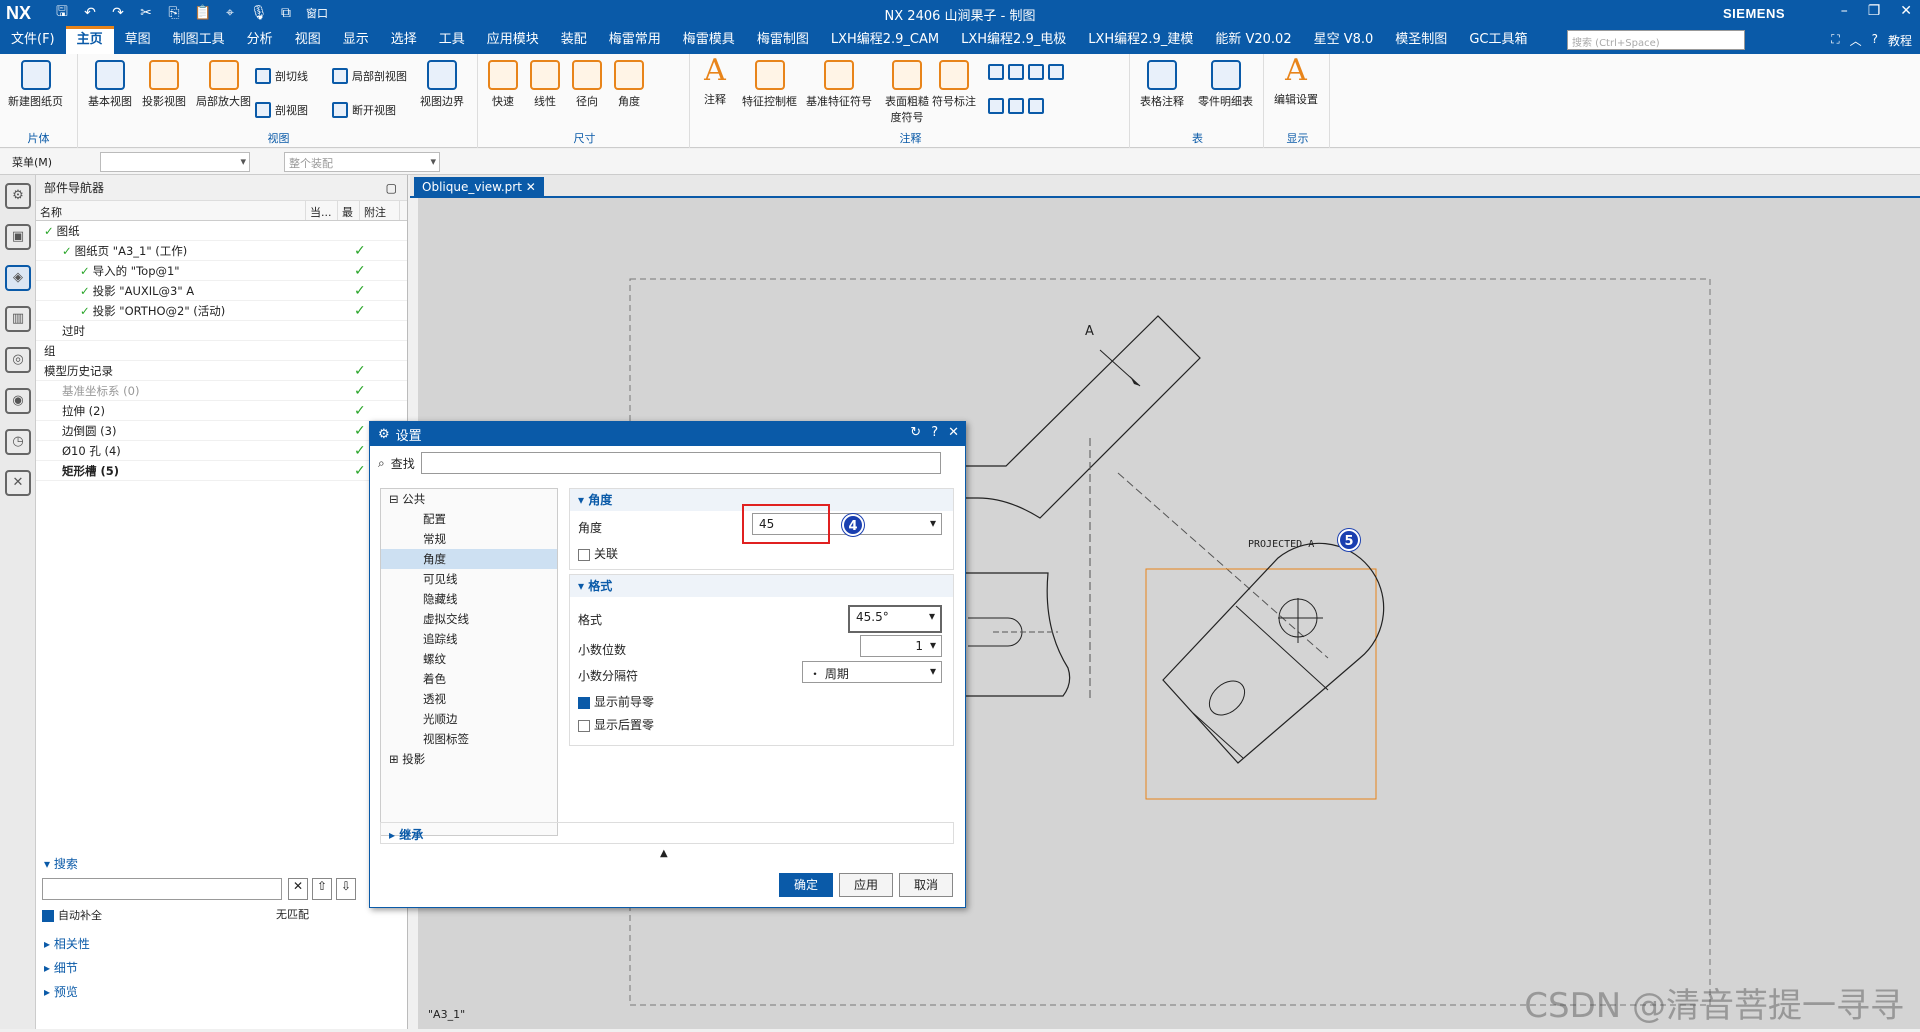  Describe the element at coordinates (479, 187) in the screenshot. I see `document-tab: Oblique_view.prt ✕` at that location.